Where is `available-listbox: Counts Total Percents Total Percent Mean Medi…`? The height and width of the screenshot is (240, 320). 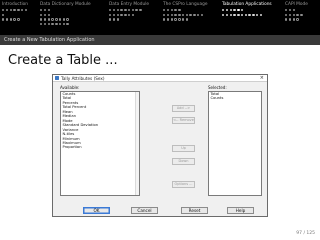 available-listbox: Counts Total Percents Total Percent Mean Medi… is located at coordinates (100, 143).